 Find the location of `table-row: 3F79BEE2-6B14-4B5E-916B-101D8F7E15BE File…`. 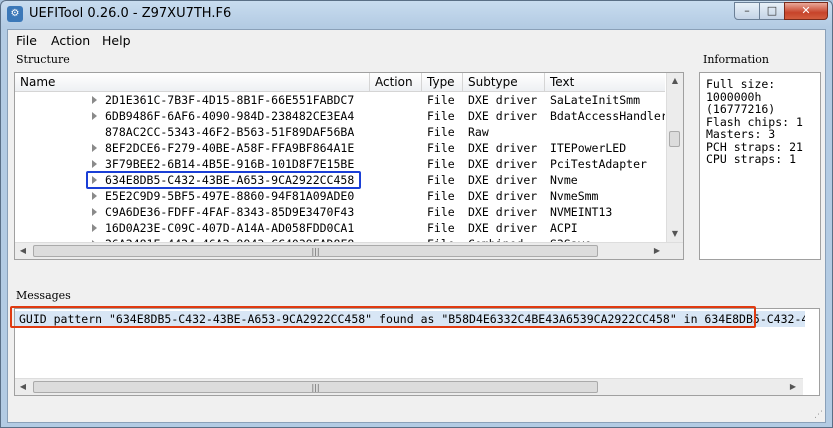

table-row: 3F79BEE2-6B14-4B5E-916B-101D8F7E15BE File… is located at coordinates (340, 164).